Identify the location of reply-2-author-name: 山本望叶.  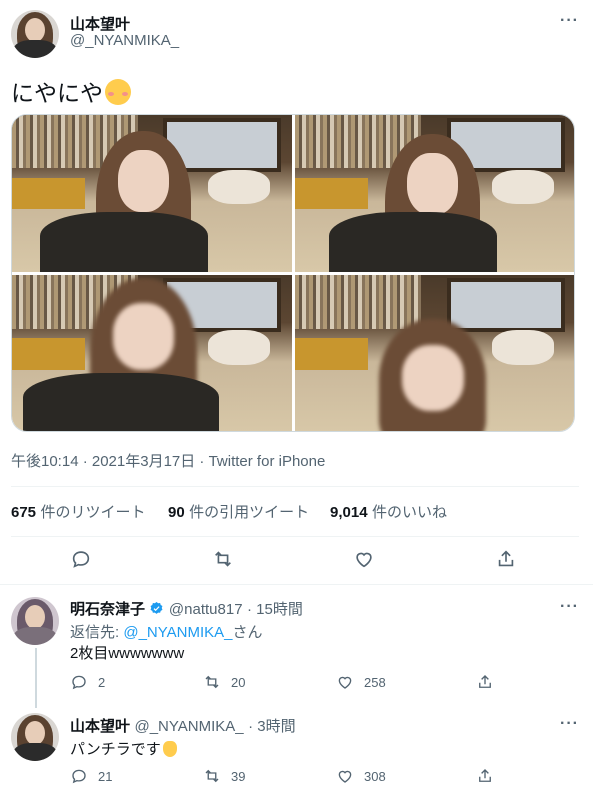
(100, 726).